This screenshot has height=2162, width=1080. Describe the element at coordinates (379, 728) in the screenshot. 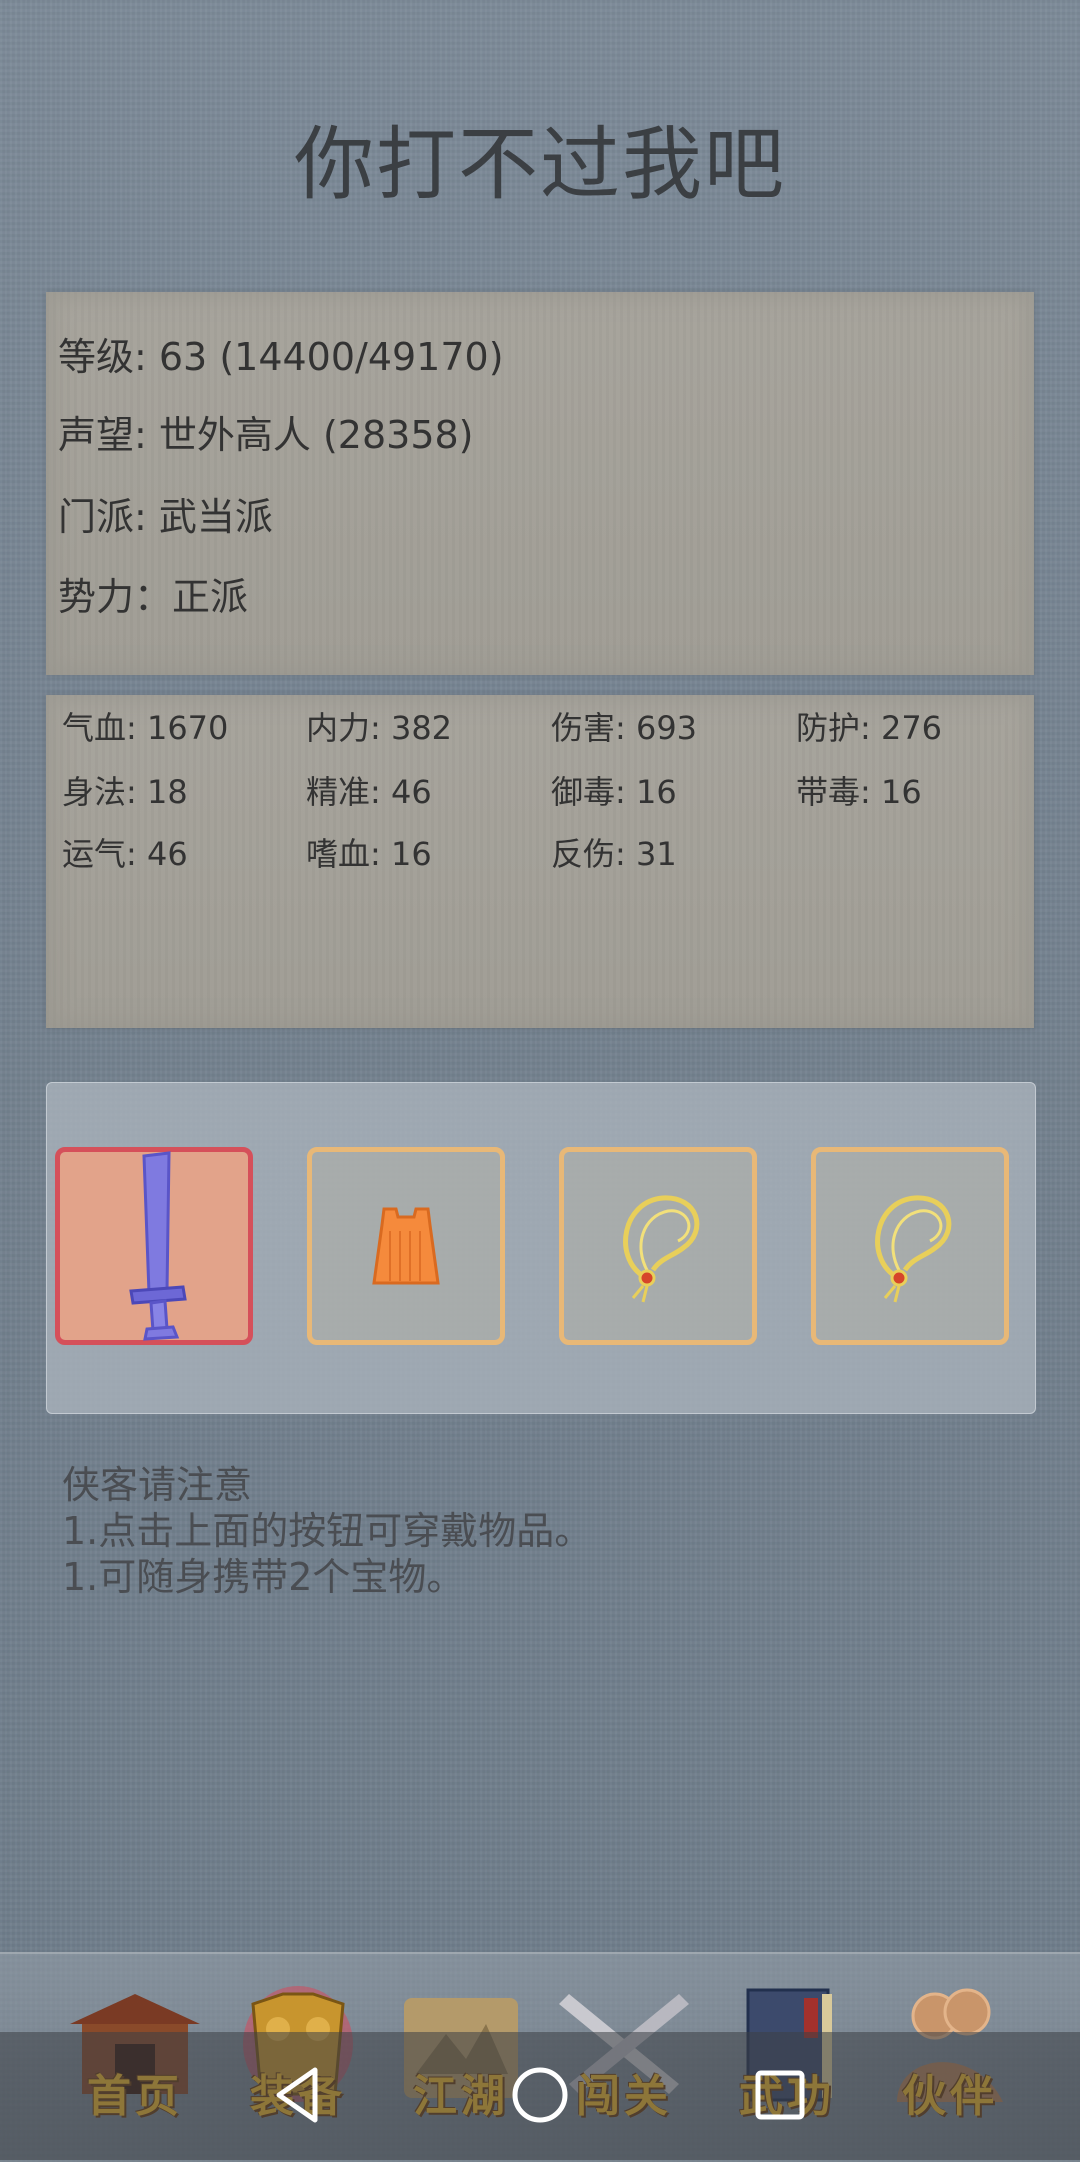

I see `stat-inner-power: 内力: 382` at that location.